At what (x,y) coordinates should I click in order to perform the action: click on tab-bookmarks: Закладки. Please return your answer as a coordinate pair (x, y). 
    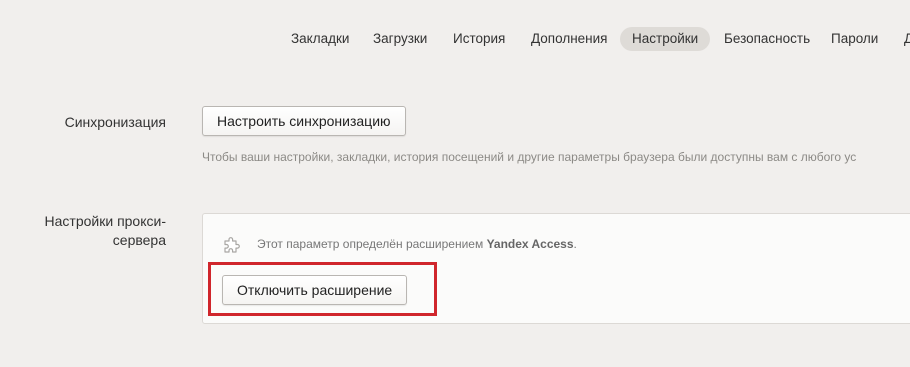
    Looking at the image, I should click on (320, 39).